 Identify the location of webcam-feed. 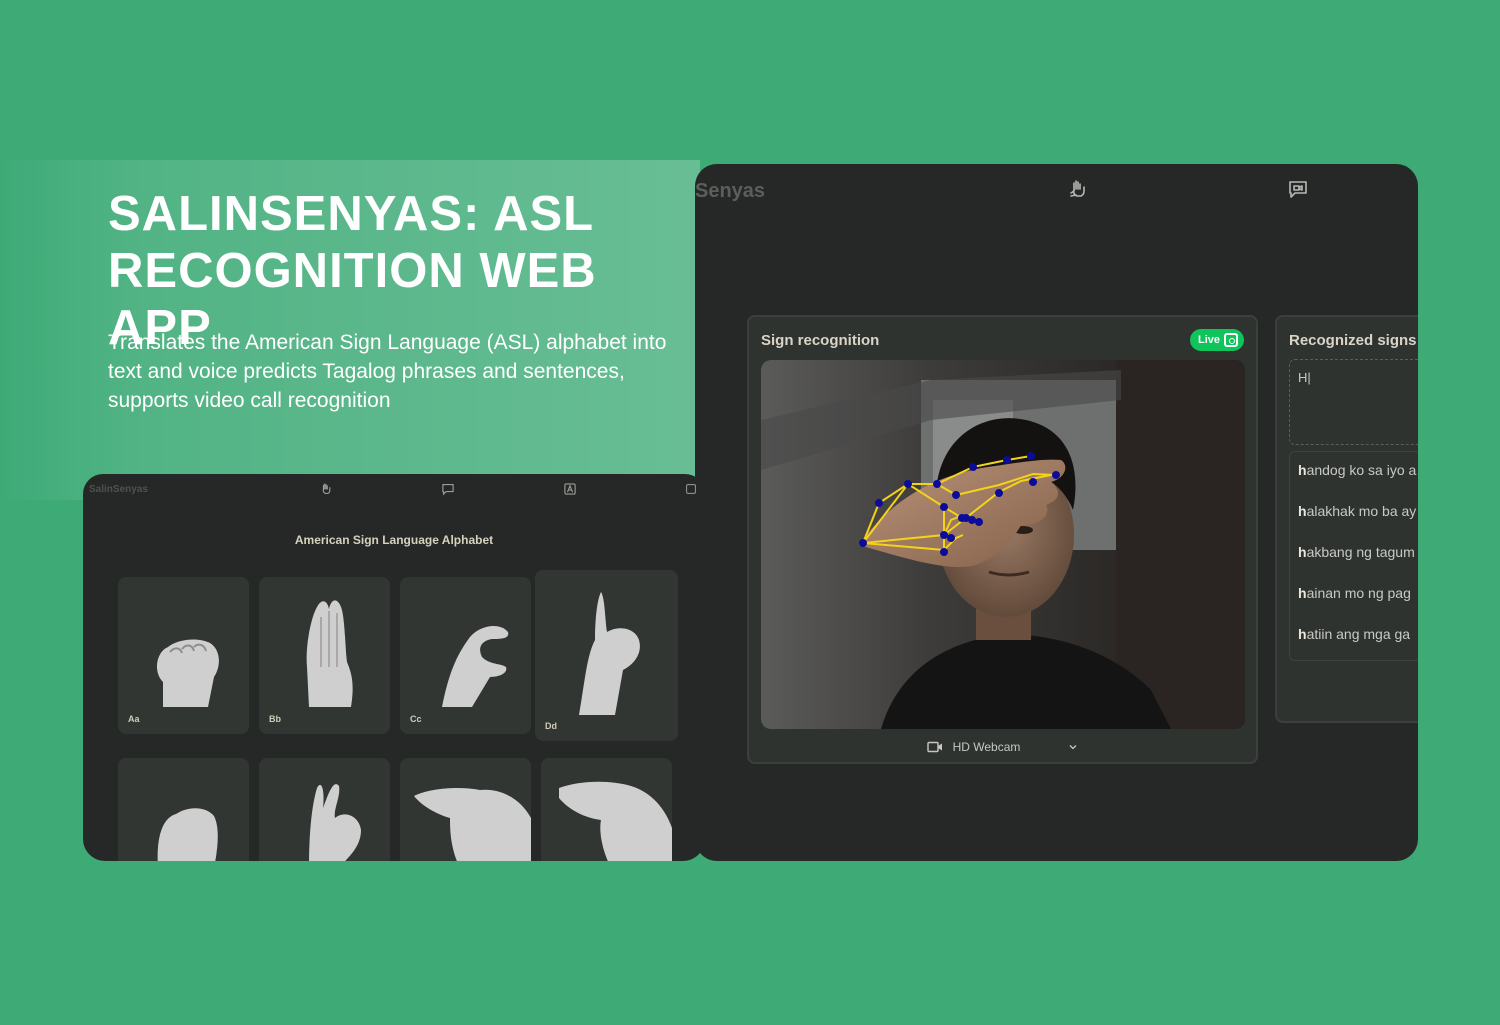
(1003, 544).